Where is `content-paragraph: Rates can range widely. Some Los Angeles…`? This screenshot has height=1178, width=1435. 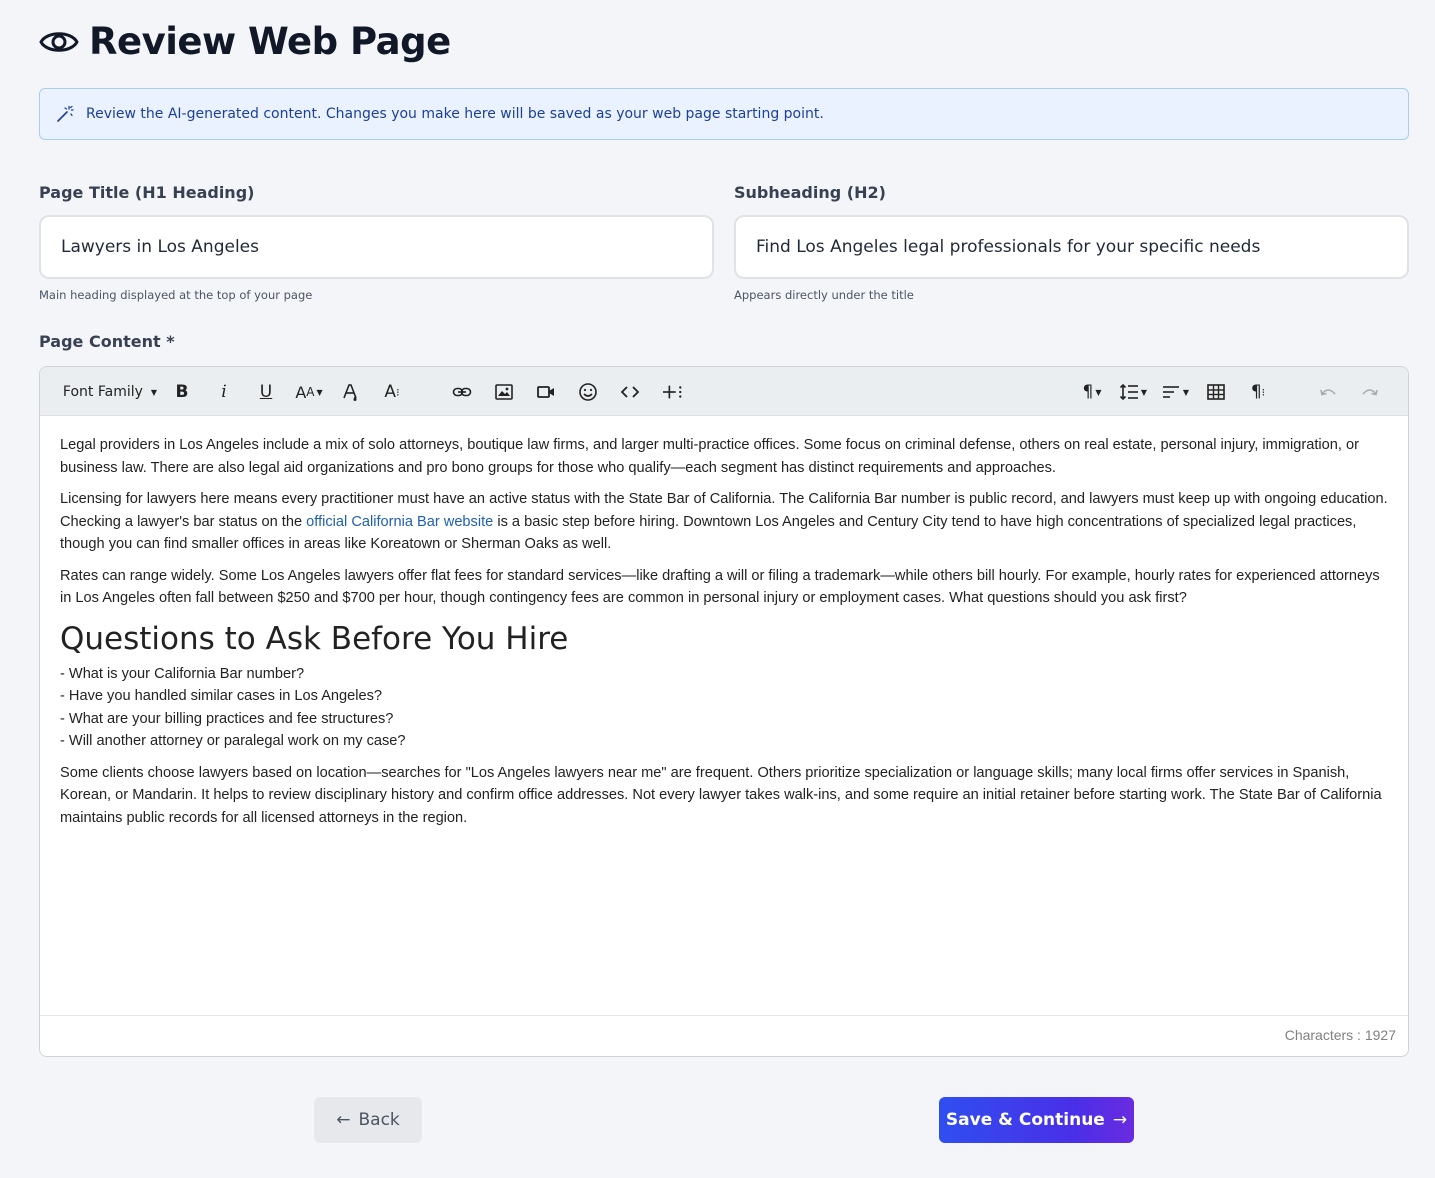 content-paragraph: Rates can range widely. Some Los Angeles… is located at coordinates (720, 587).